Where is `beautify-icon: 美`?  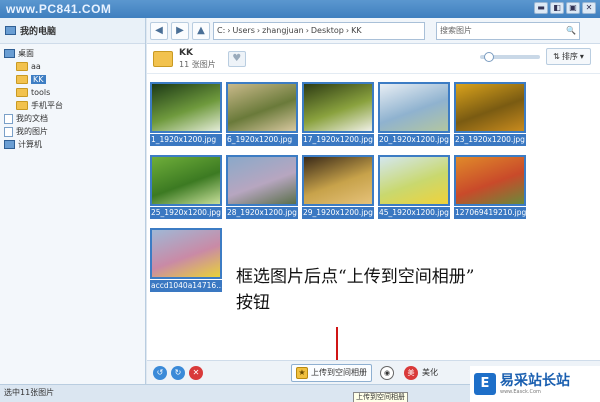 beautify-icon: 美 is located at coordinates (411, 372).